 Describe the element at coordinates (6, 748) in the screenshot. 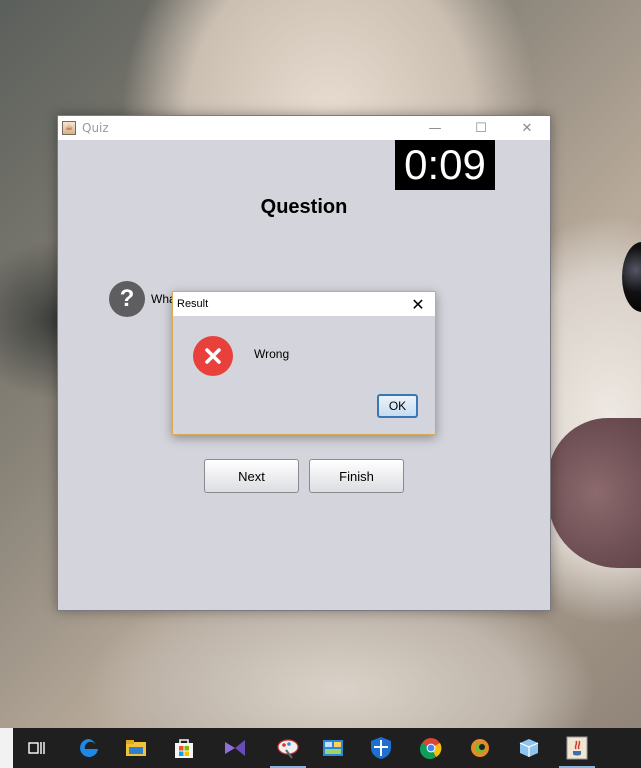

I see `start-edge` at that location.